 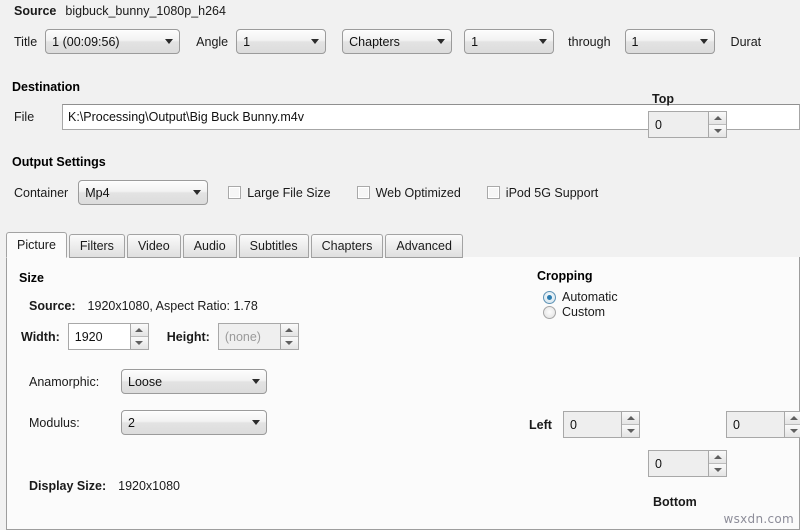 What do you see at coordinates (347, 246) in the screenshot?
I see `tab-chapters: Chapters` at bounding box center [347, 246].